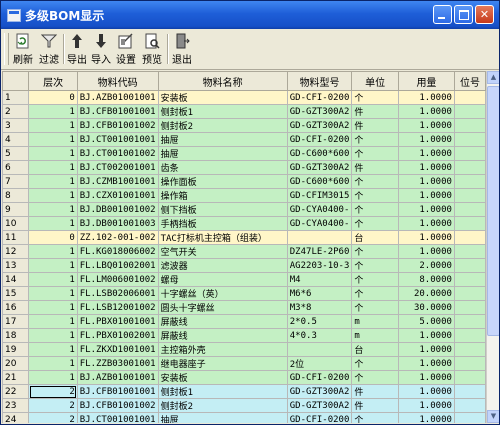 This screenshot has height=425, width=500. What do you see at coordinates (117, 265) in the screenshot?
I see `material-code-cell: FL.LBQ01002001` at bounding box center [117, 265].